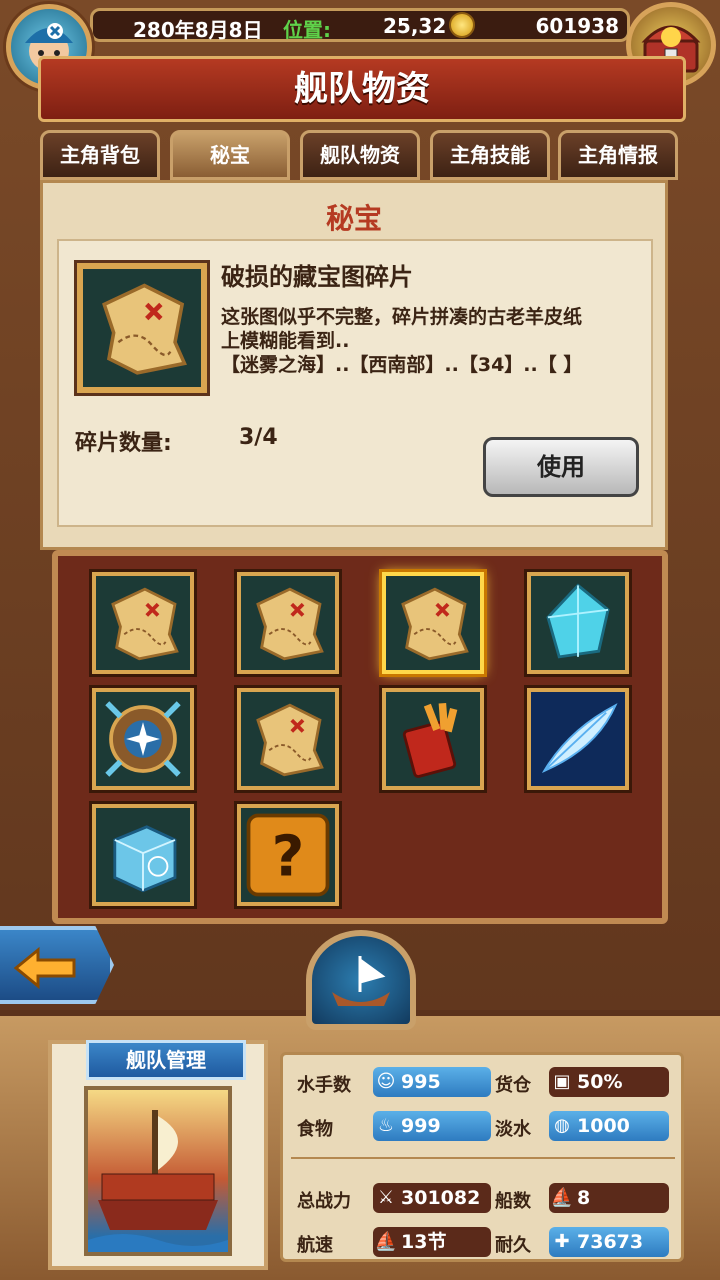 This screenshot has width=720, height=1280. I want to click on gold-amount: 601938, so click(577, 26).